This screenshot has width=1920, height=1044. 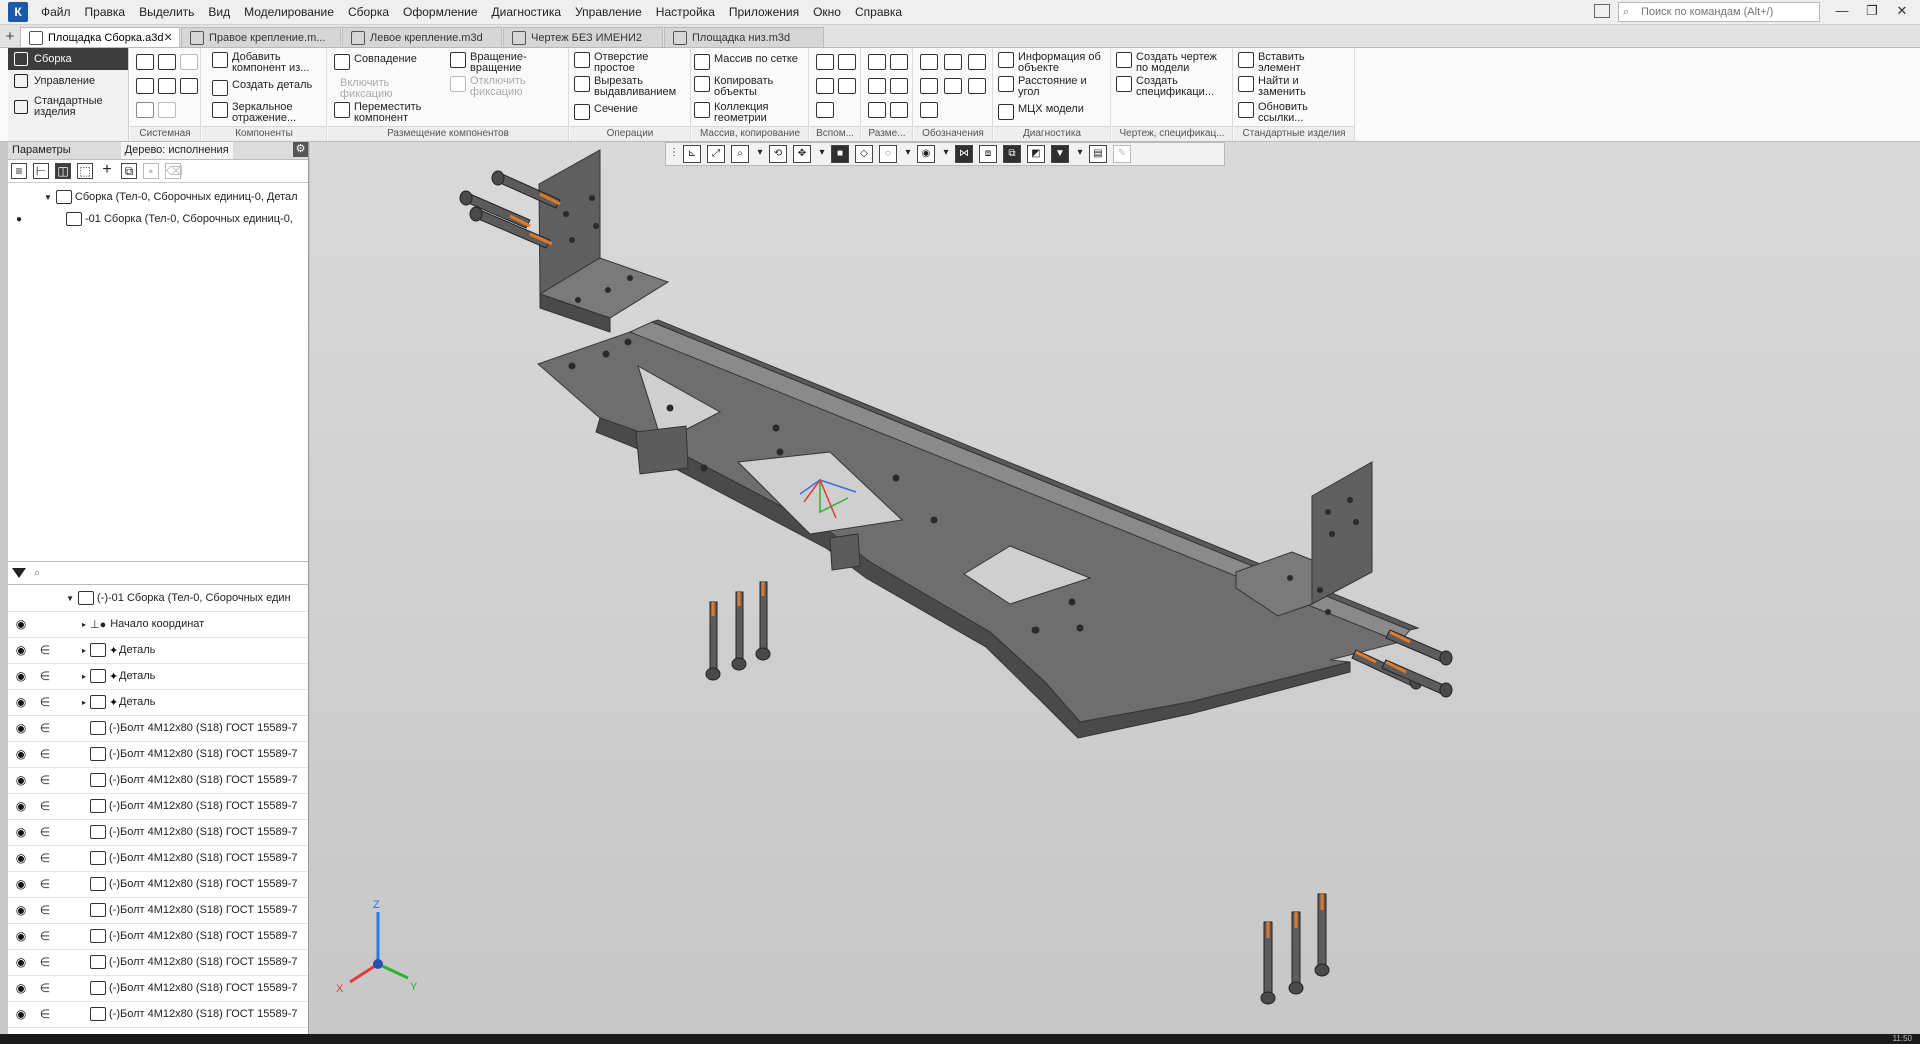 I want to click on distance-angle-button: Расстояние и угол, so click(x=1053, y=87).